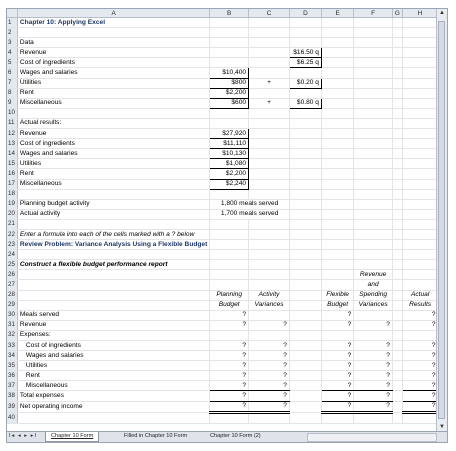 The width and height of the screenshot is (456, 451). I want to click on col-header-b: B, so click(229, 13).